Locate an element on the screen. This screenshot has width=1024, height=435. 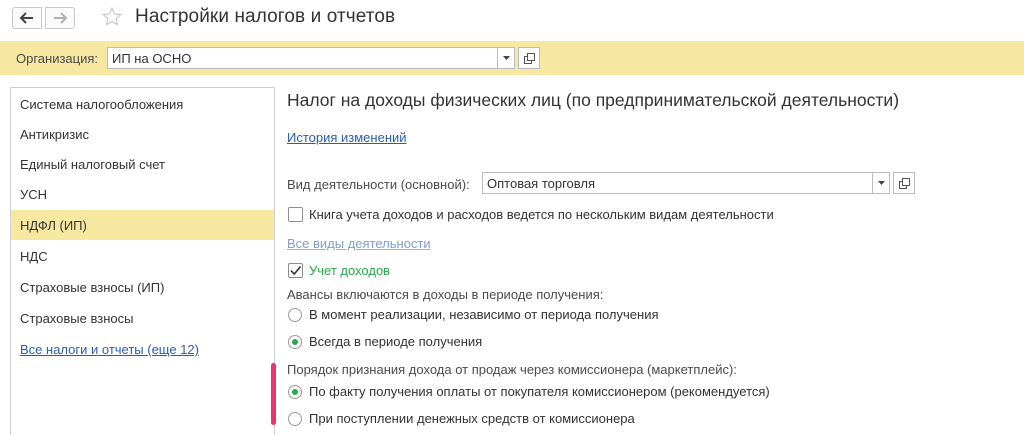
activity-dropdown-button is located at coordinates (881, 183).